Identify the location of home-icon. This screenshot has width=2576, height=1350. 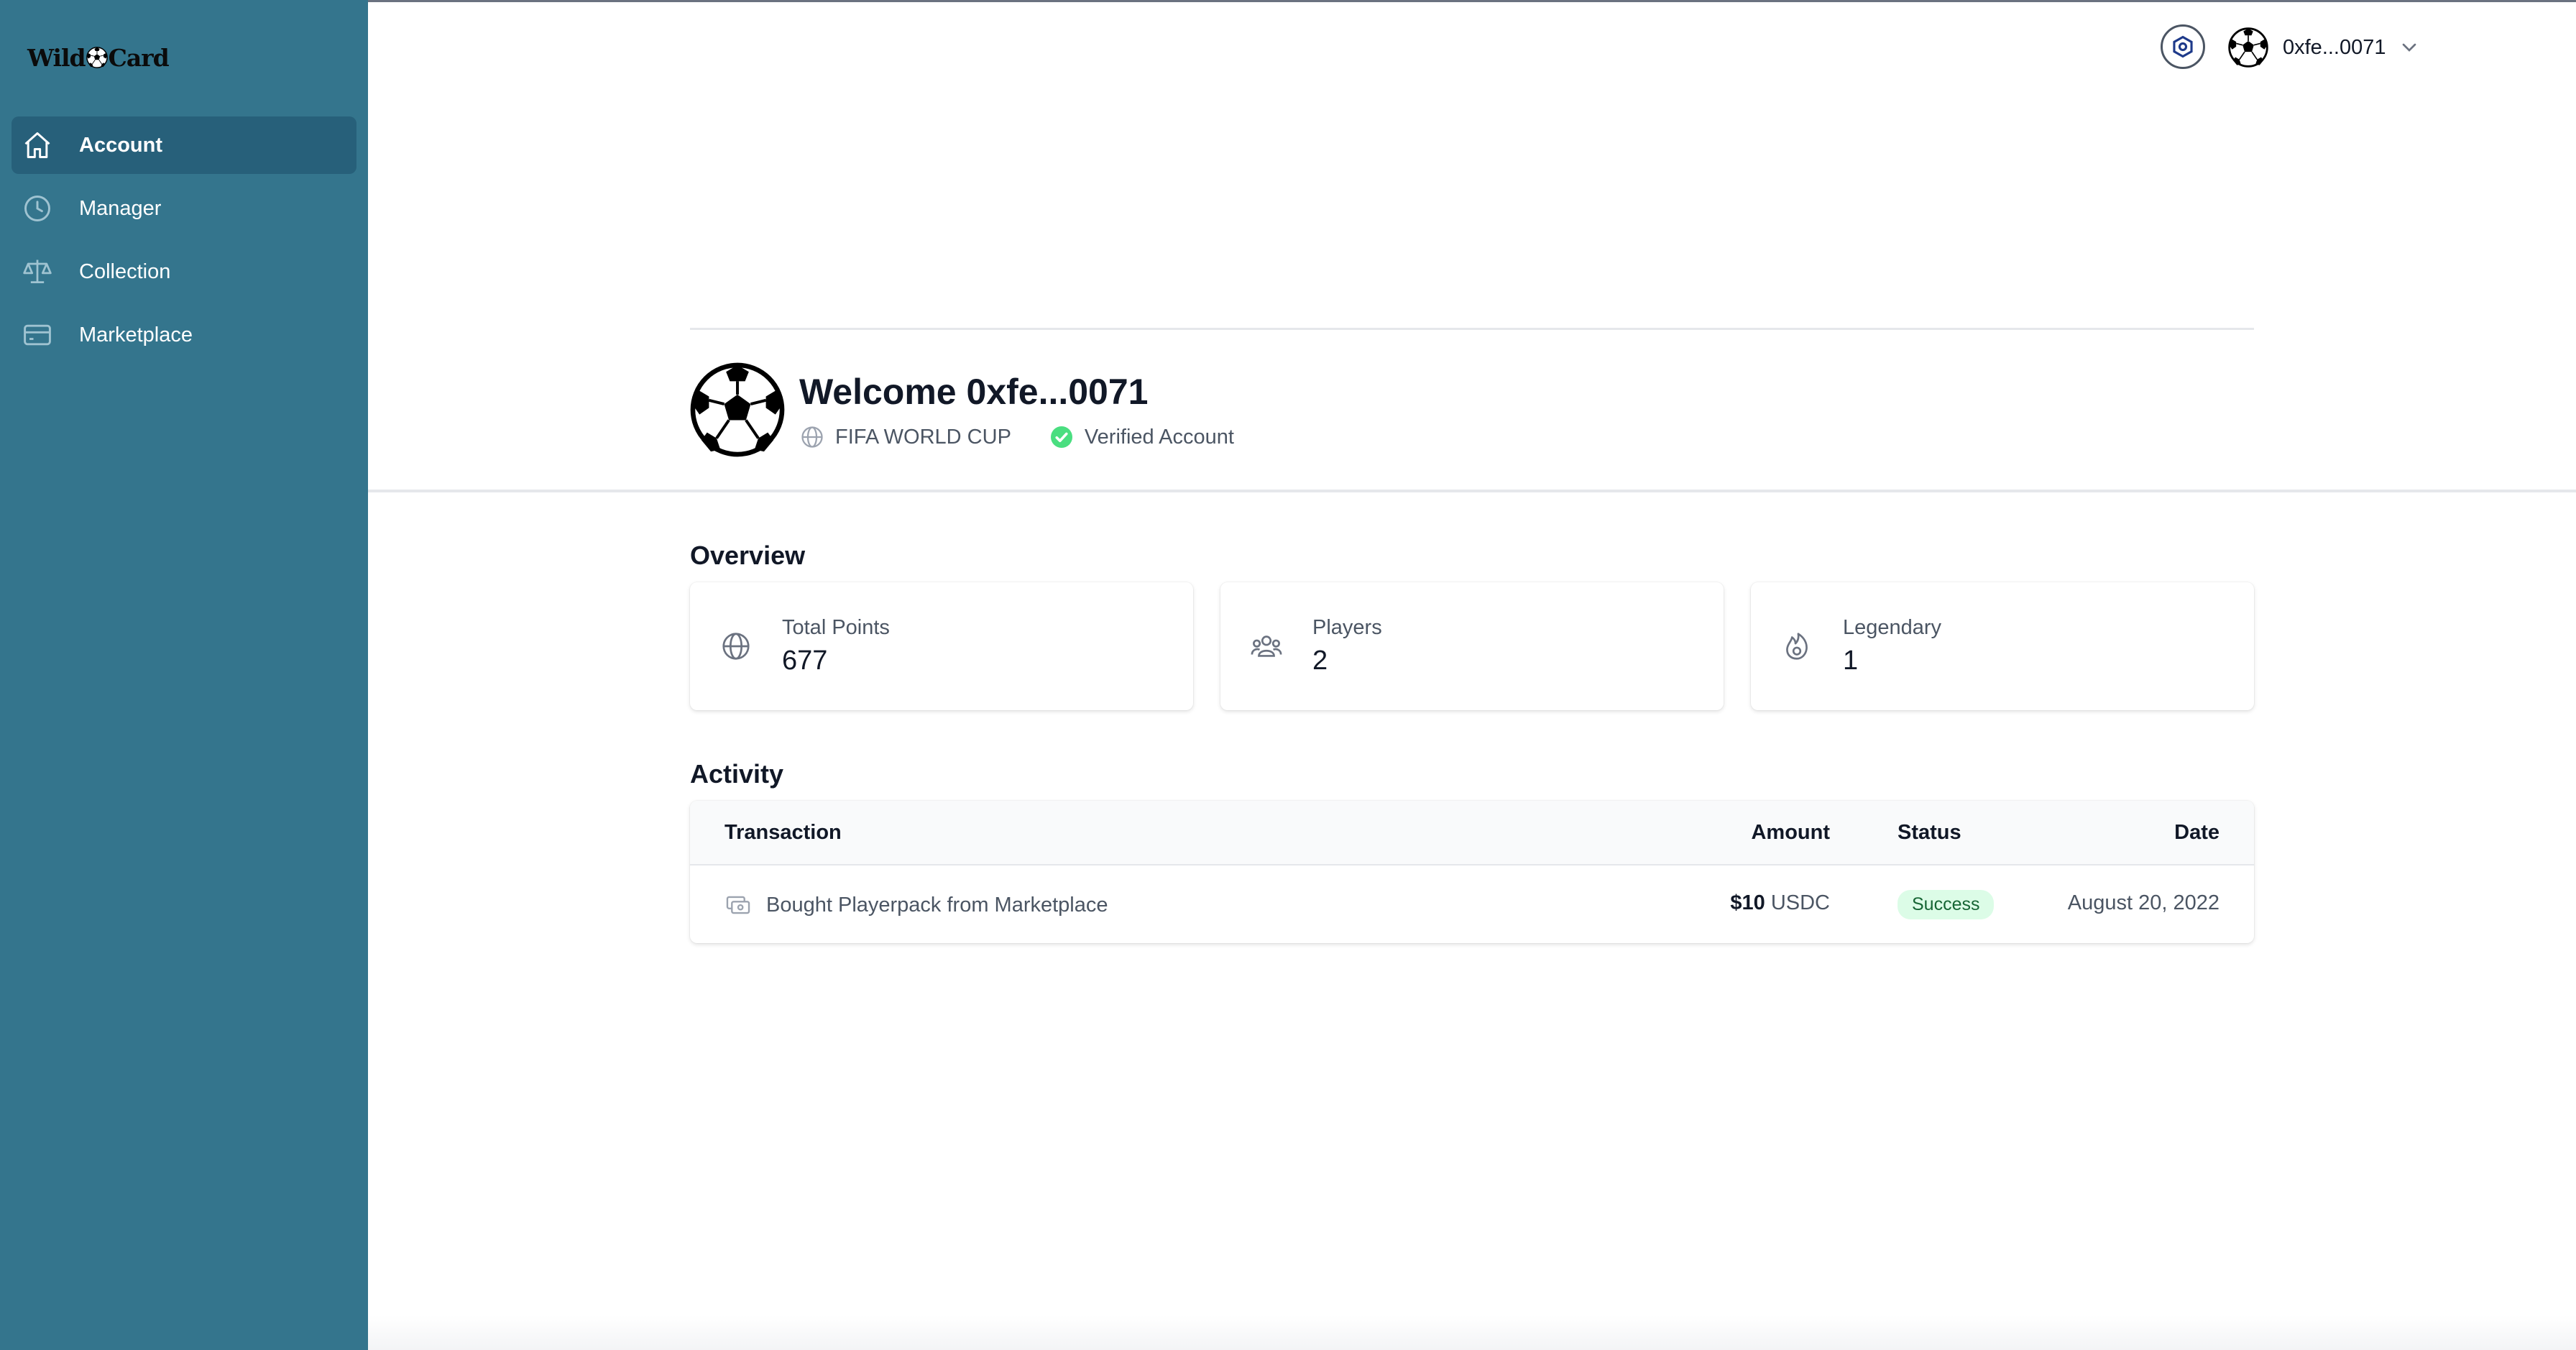
(37, 145).